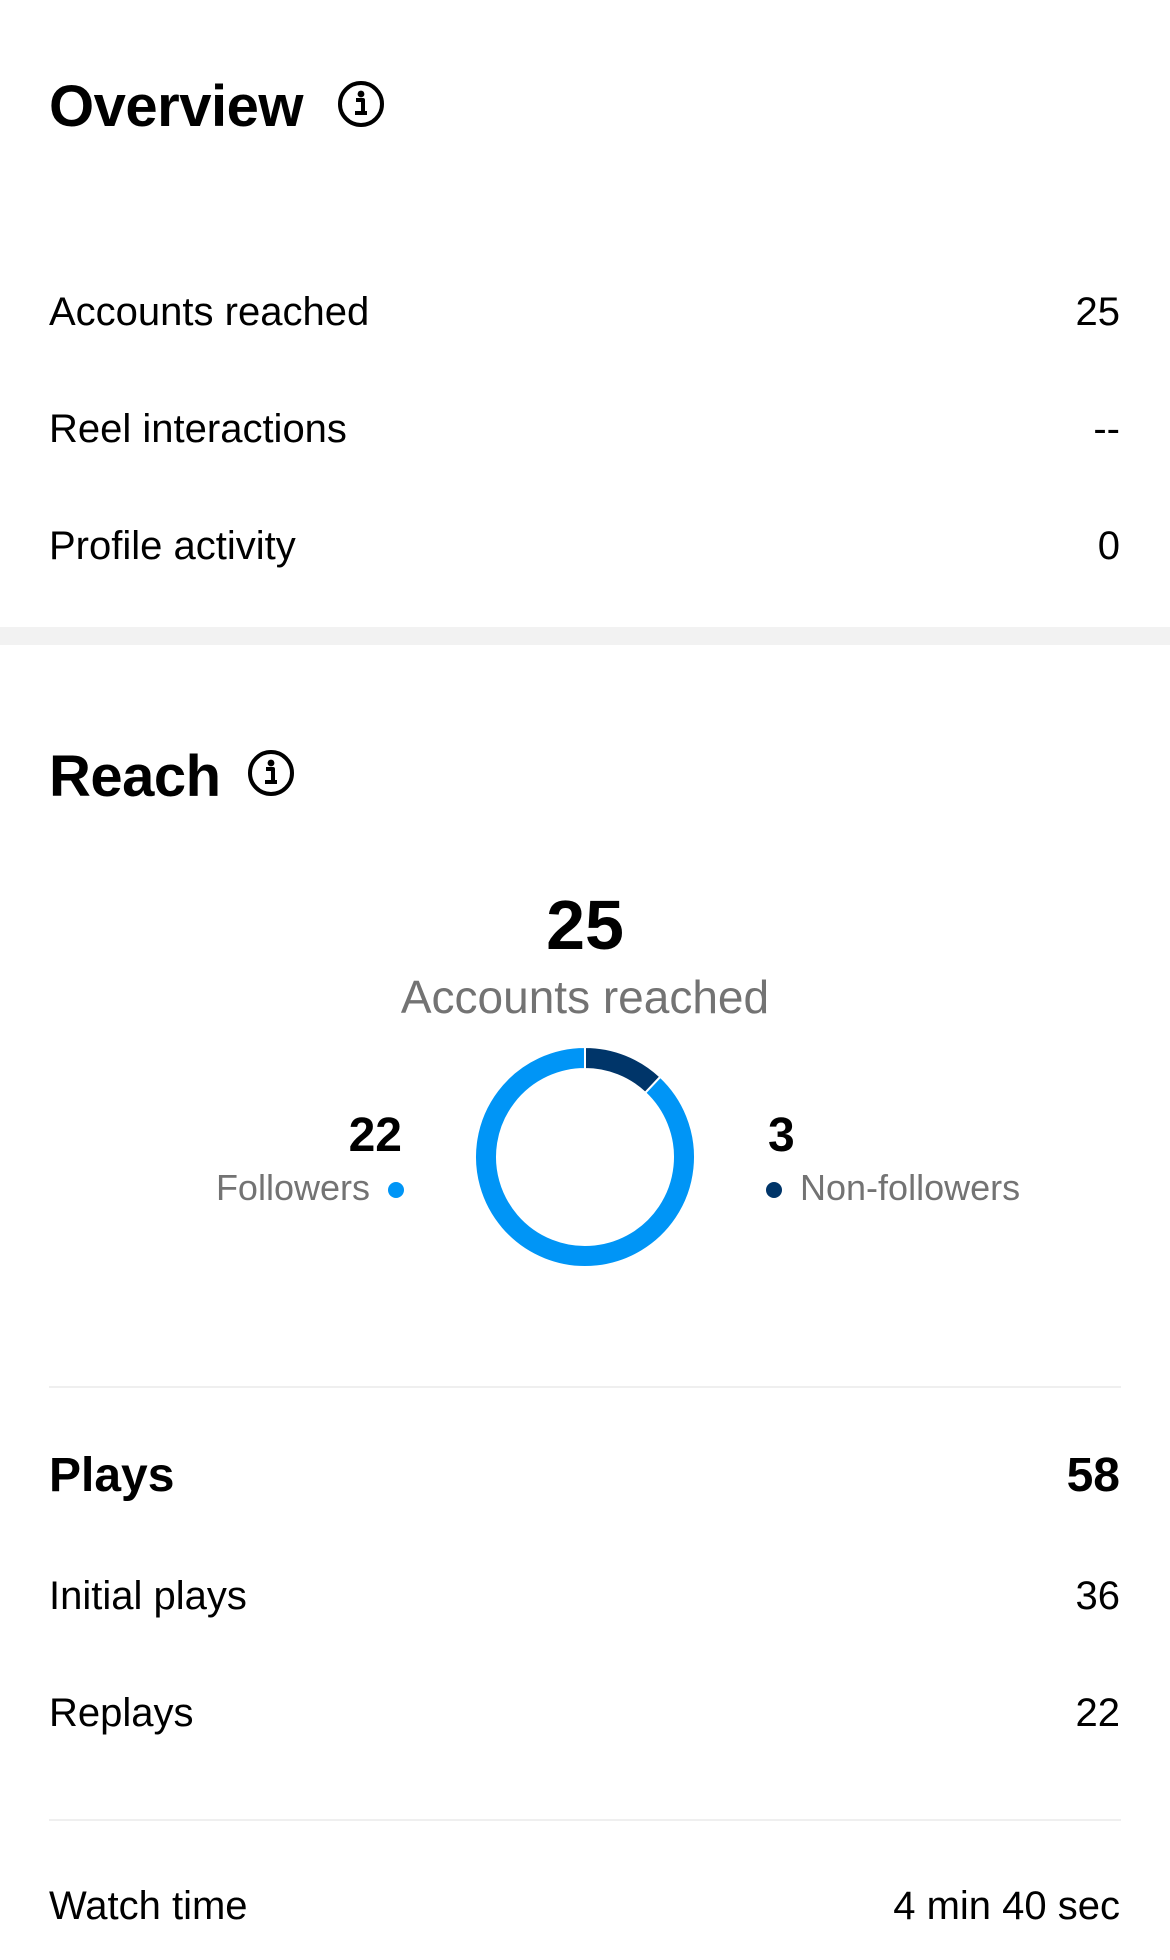 This screenshot has width=1170, height=1960. Describe the element at coordinates (1093, 1475) in the screenshot. I see `plays-value: 58` at that location.